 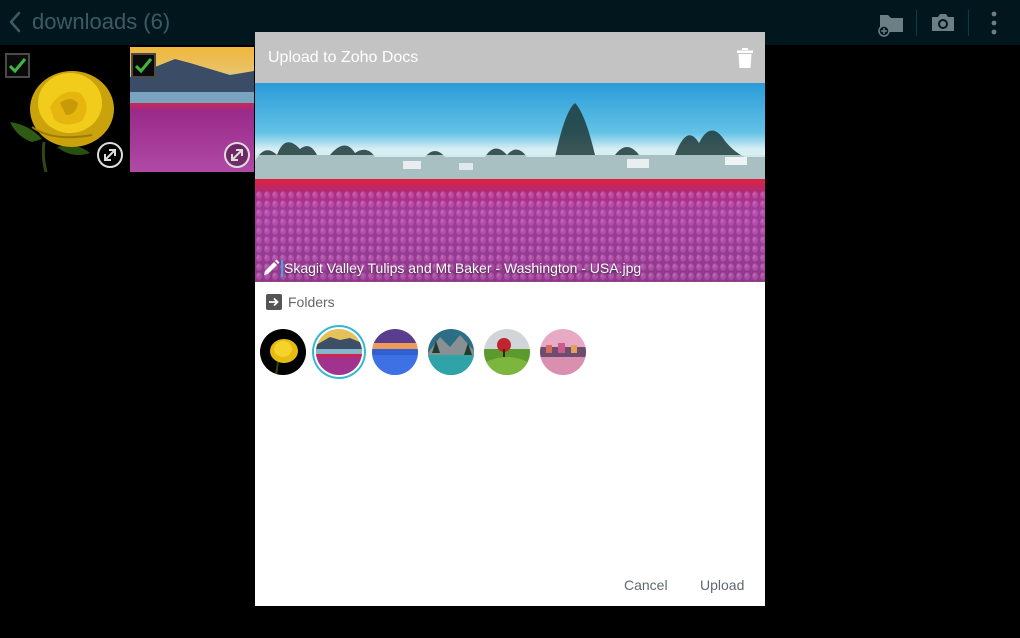 What do you see at coordinates (311, 302) in the screenshot?
I see `folders-label: Folders` at bounding box center [311, 302].